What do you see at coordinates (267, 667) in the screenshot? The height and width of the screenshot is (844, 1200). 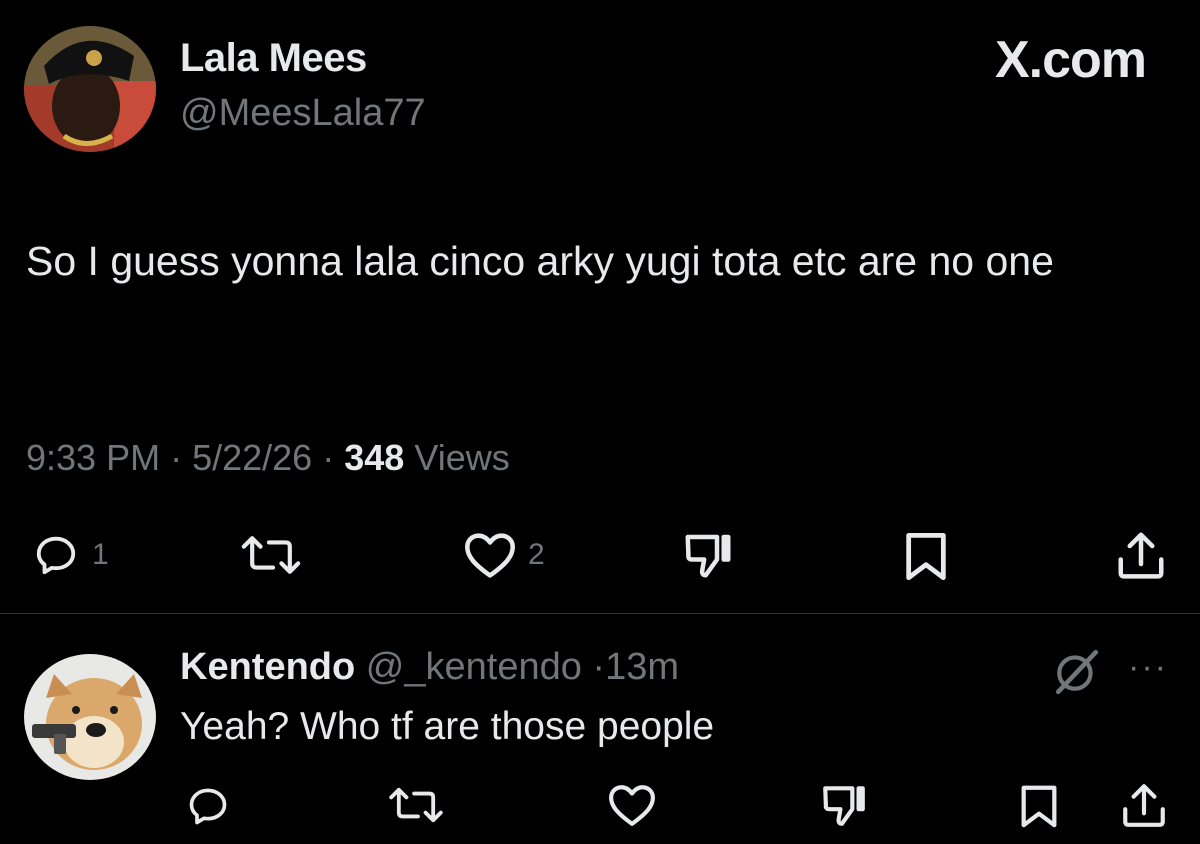 I see `reply-author-name: Kentendo` at bounding box center [267, 667].